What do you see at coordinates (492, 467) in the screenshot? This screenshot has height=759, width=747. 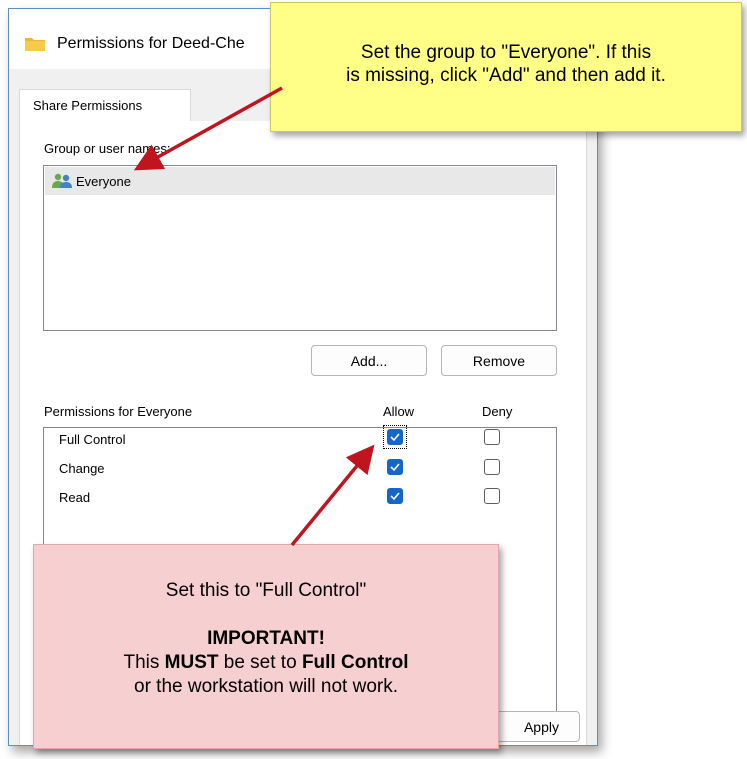 I see `change-deny-checkbox` at bounding box center [492, 467].